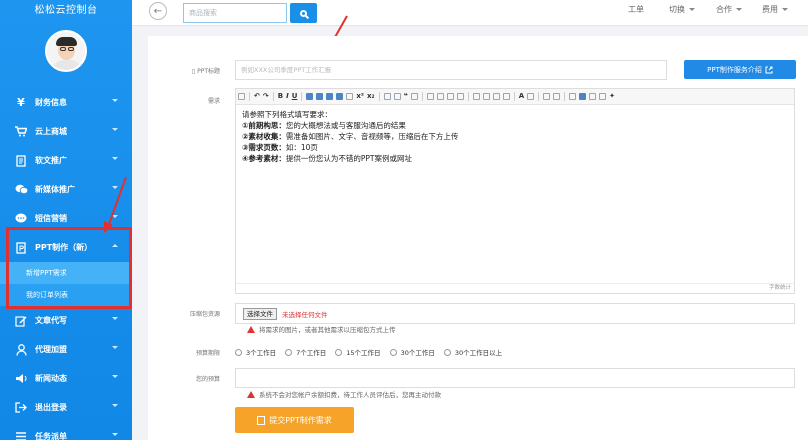  I want to click on back-button: ←, so click(158, 11).